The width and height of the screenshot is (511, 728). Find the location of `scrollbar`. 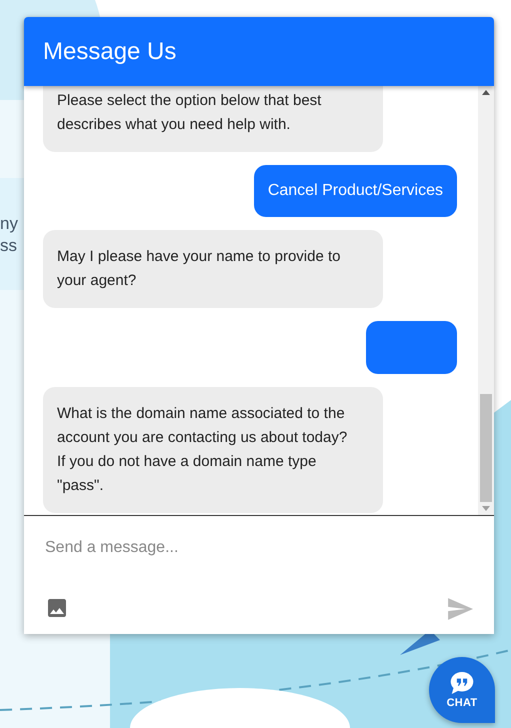

scrollbar is located at coordinates (486, 300).